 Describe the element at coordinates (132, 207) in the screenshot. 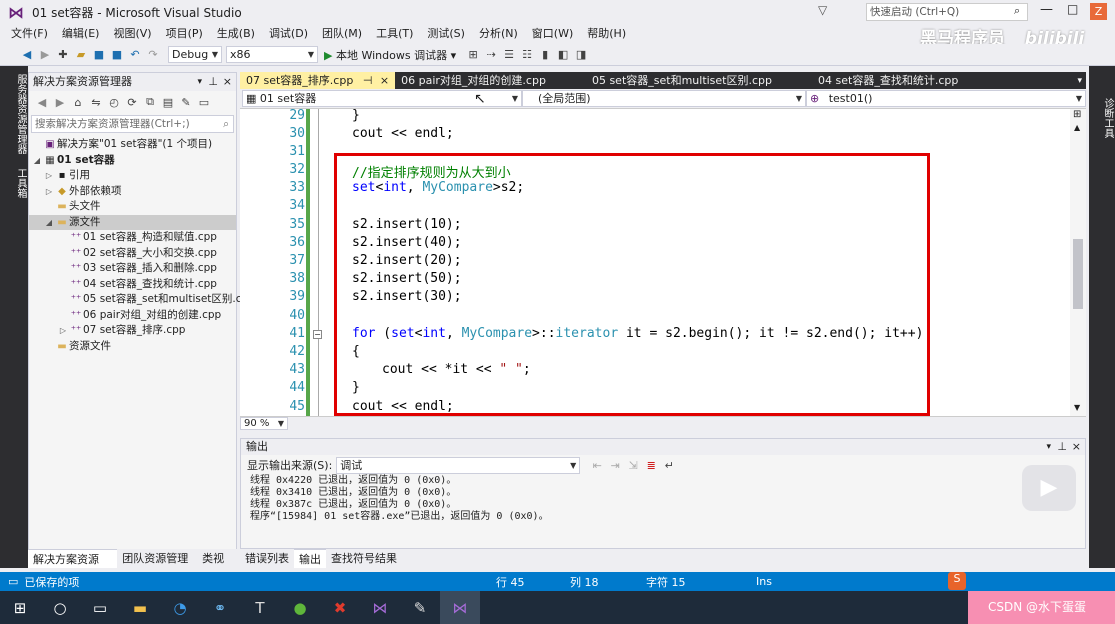

I see `tree-item-header-files: ▬ 头文件` at that location.